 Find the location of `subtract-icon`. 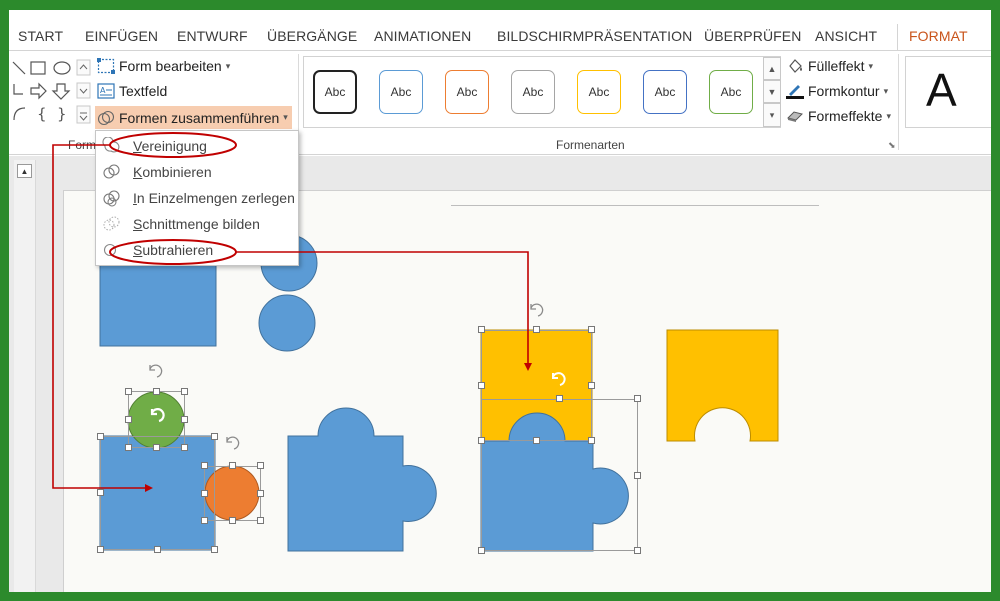

subtract-icon is located at coordinates (110, 250).